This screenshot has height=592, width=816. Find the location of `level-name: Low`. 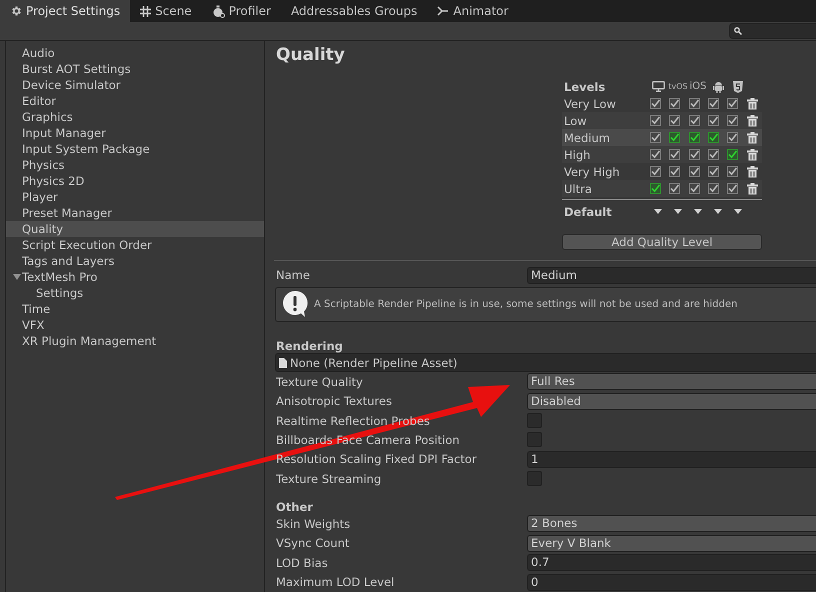

level-name: Low is located at coordinates (575, 121).